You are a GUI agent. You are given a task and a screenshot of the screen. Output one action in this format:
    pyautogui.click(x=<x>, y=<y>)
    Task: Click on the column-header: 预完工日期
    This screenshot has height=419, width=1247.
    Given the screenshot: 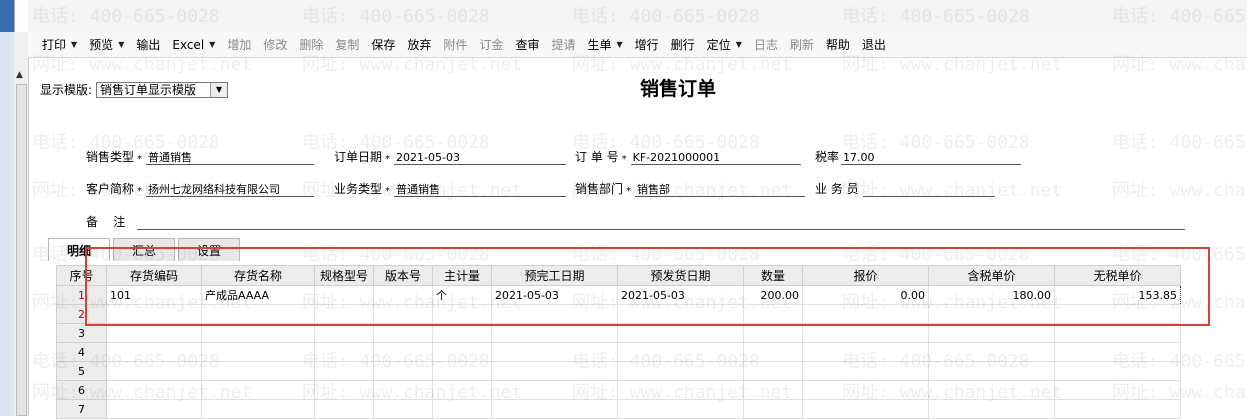 What is the action you would take?
    pyautogui.click(x=554, y=275)
    